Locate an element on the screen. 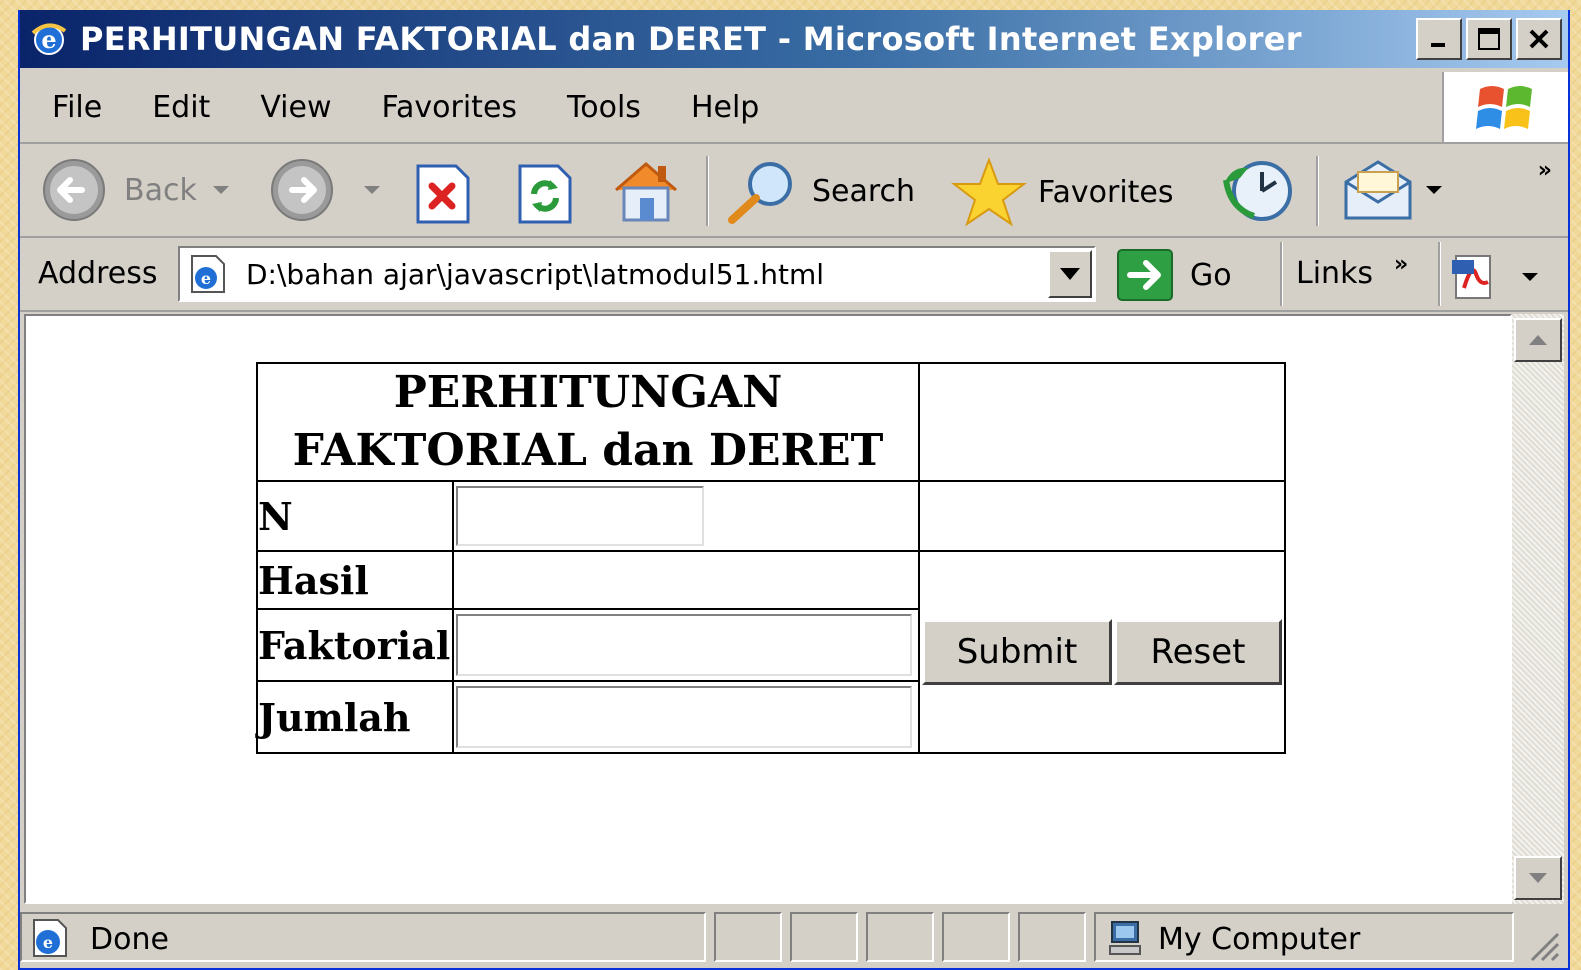 The width and height of the screenshot is (1581, 970). ie-page-icon: e is located at coordinates (50, 940).